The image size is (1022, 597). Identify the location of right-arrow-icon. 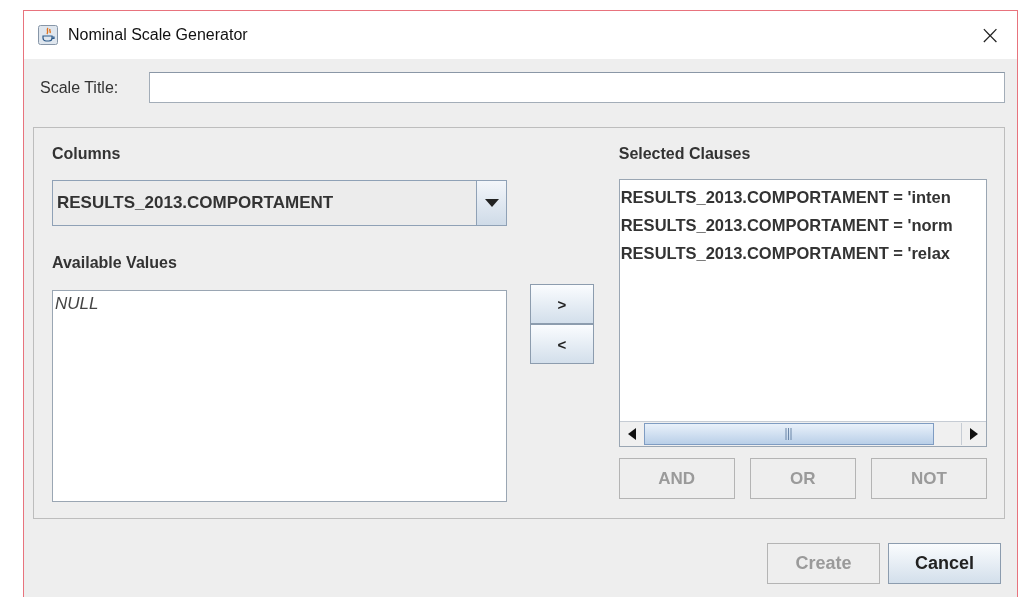
(974, 434).